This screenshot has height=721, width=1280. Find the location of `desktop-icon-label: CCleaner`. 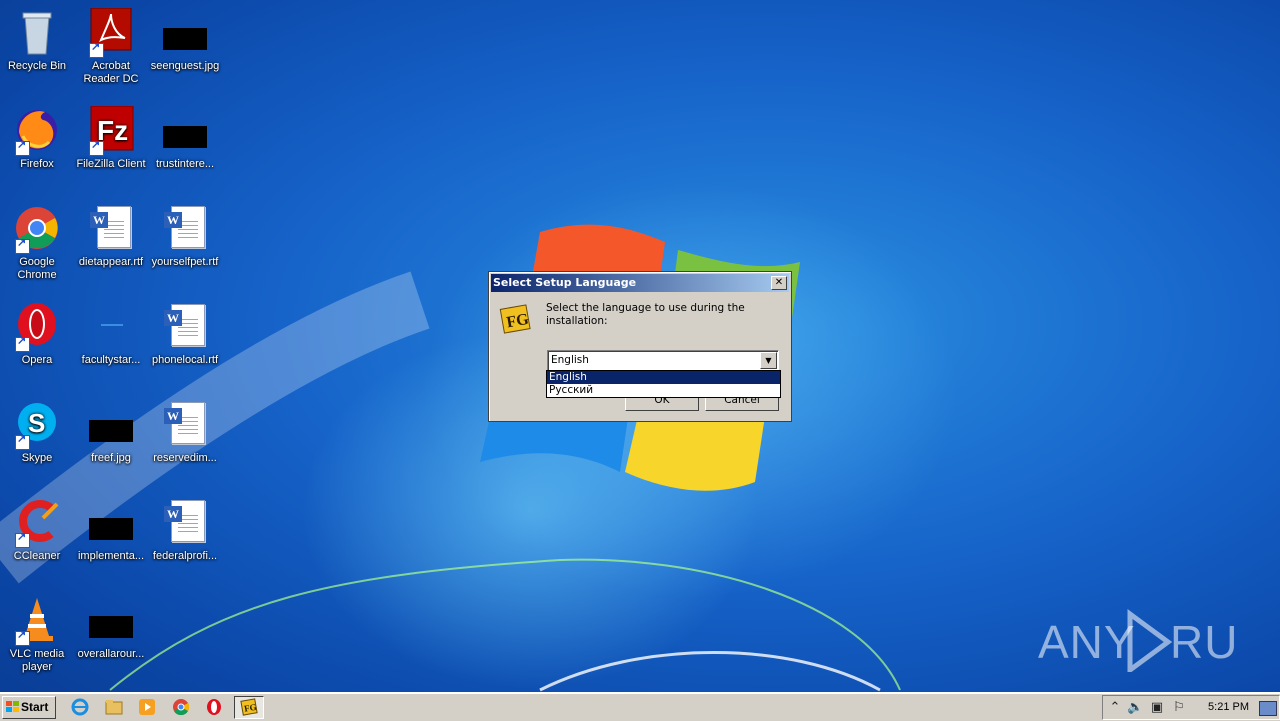

desktop-icon-label: CCleaner is located at coordinates (37, 556).